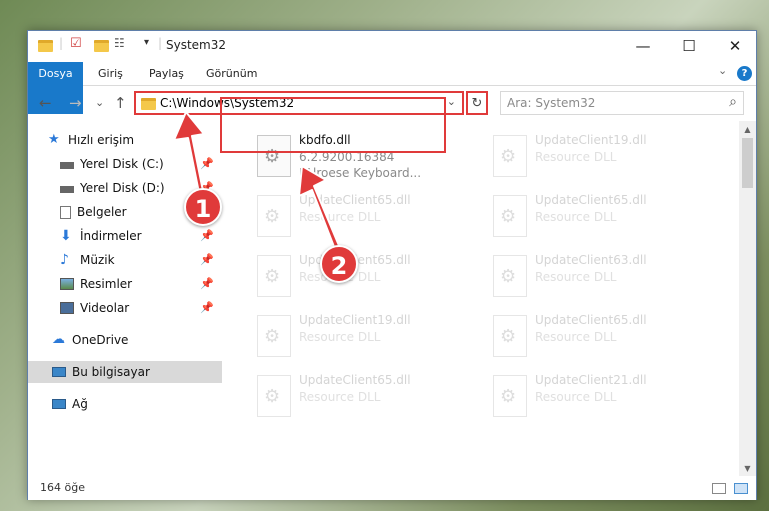  I want to click on details-view-icon, so click(719, 488).